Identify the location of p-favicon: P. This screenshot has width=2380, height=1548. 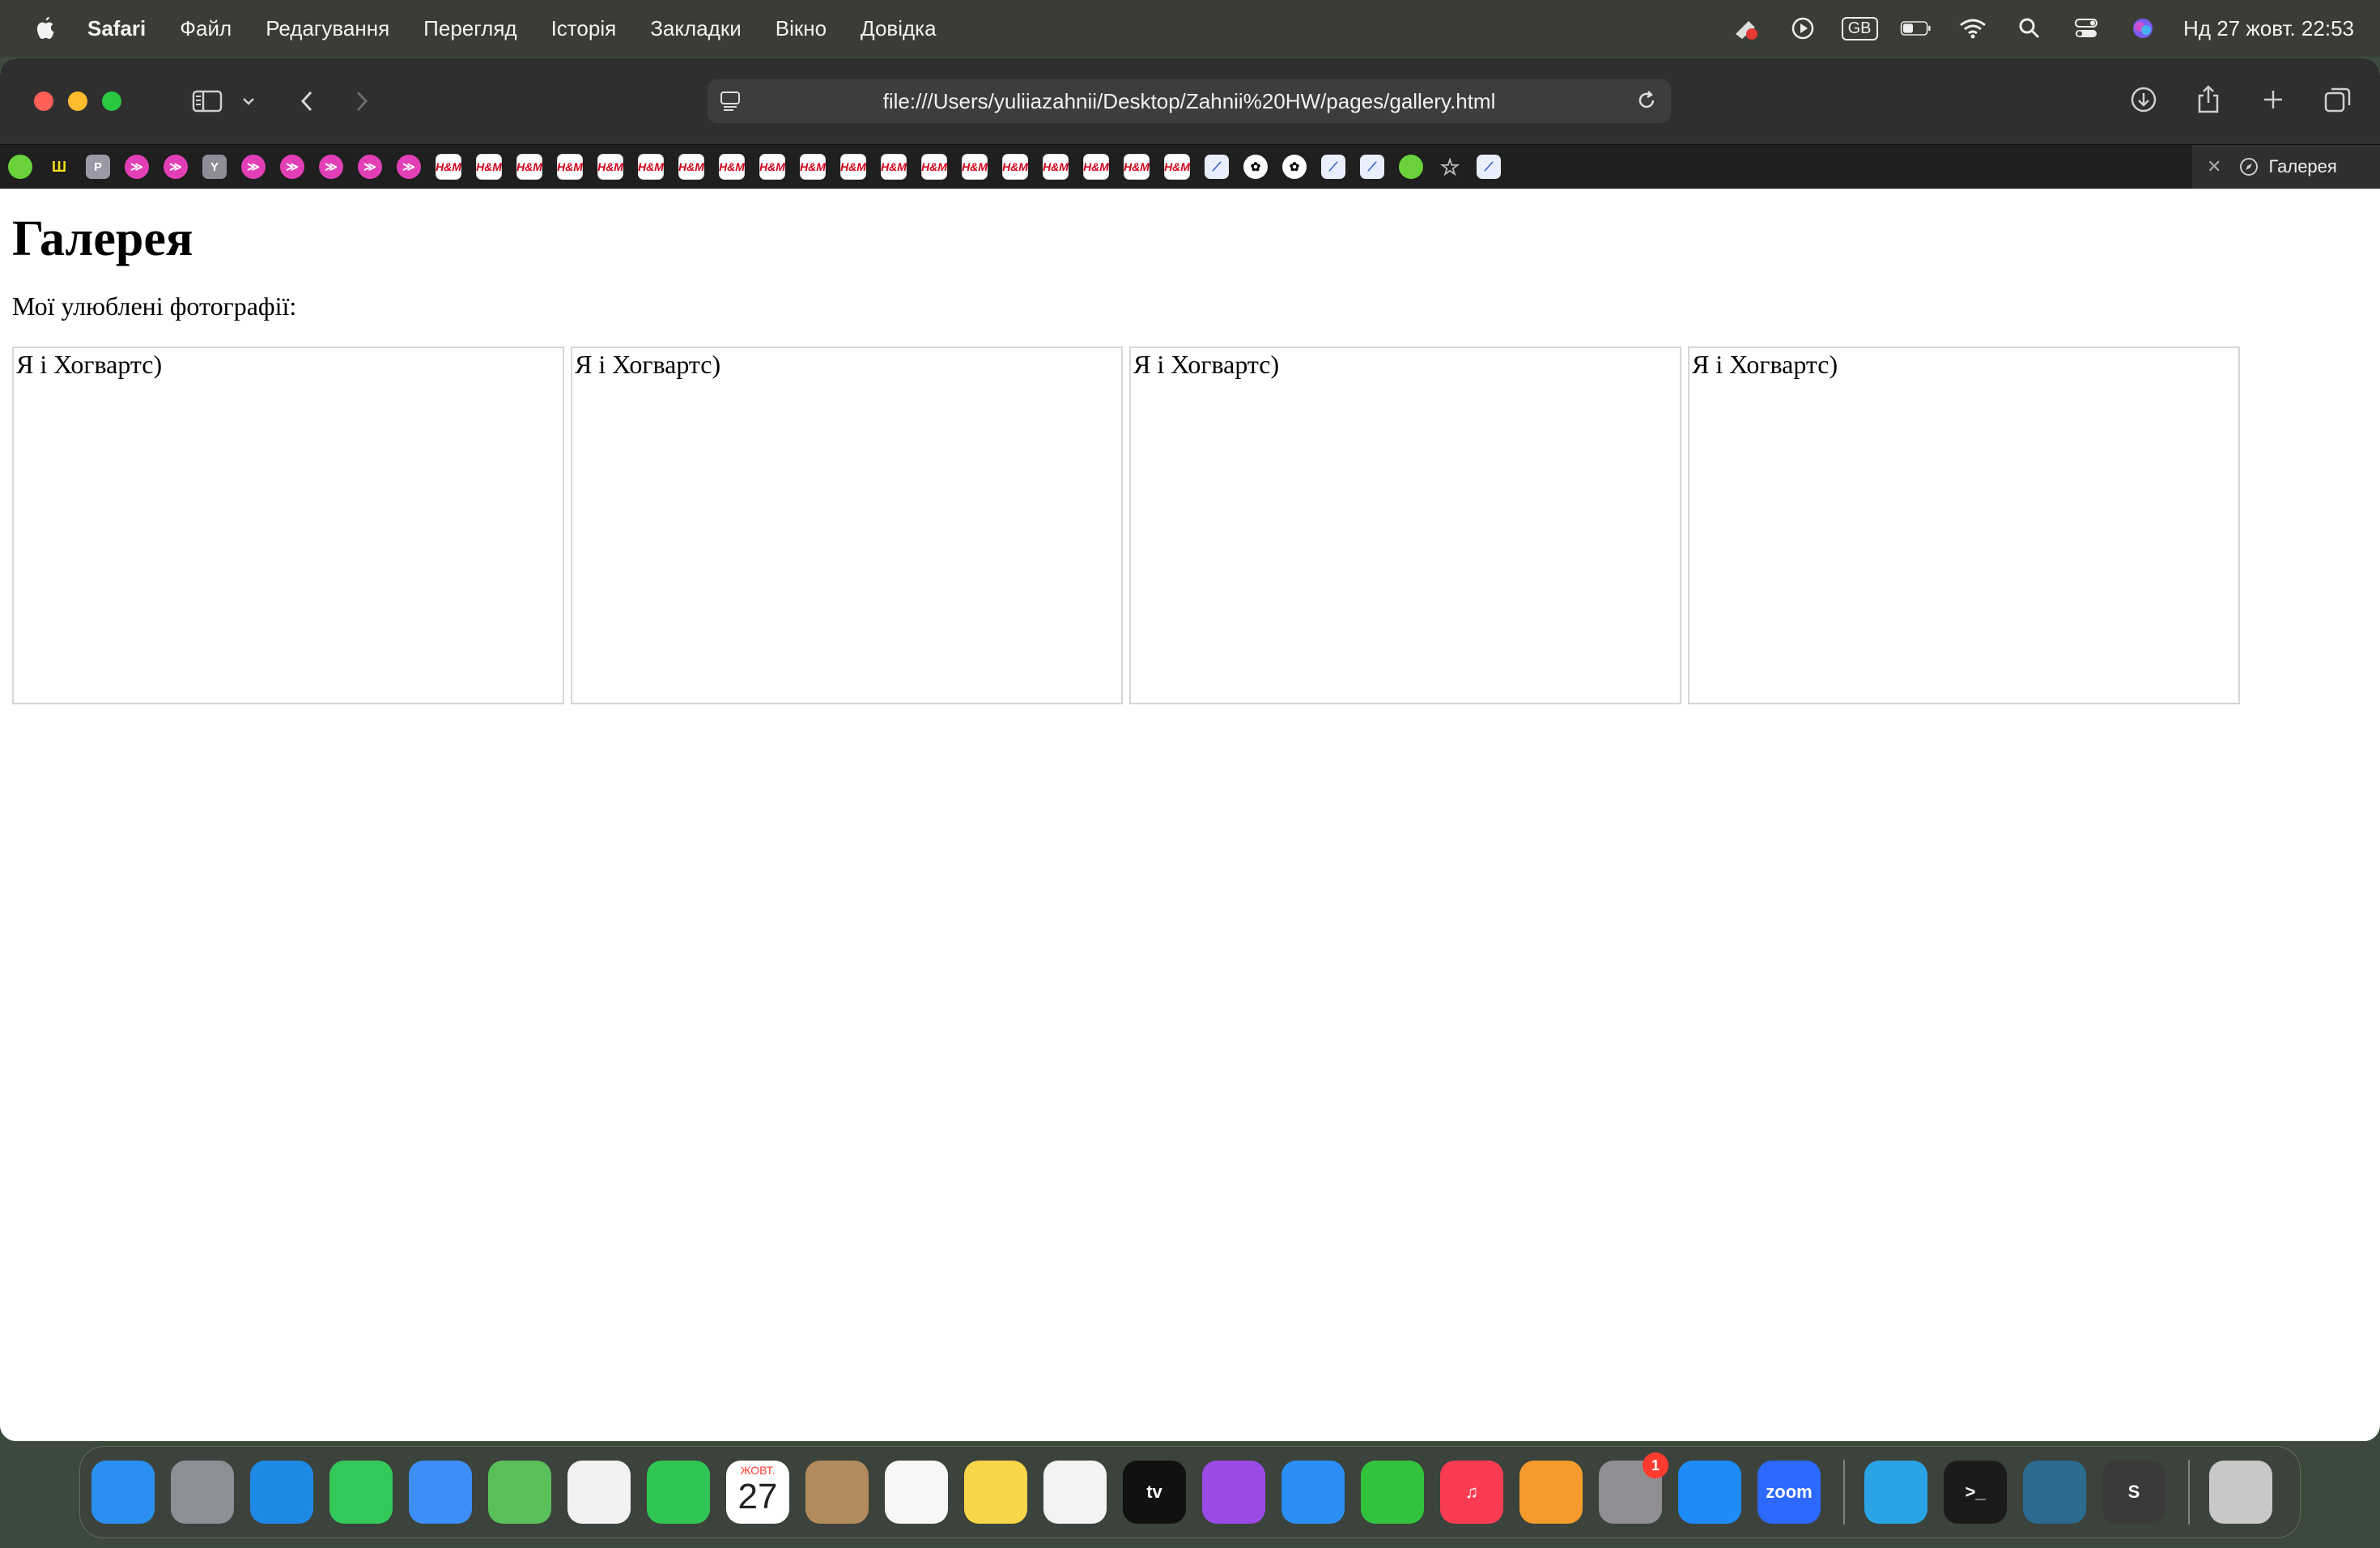
(98, 167).